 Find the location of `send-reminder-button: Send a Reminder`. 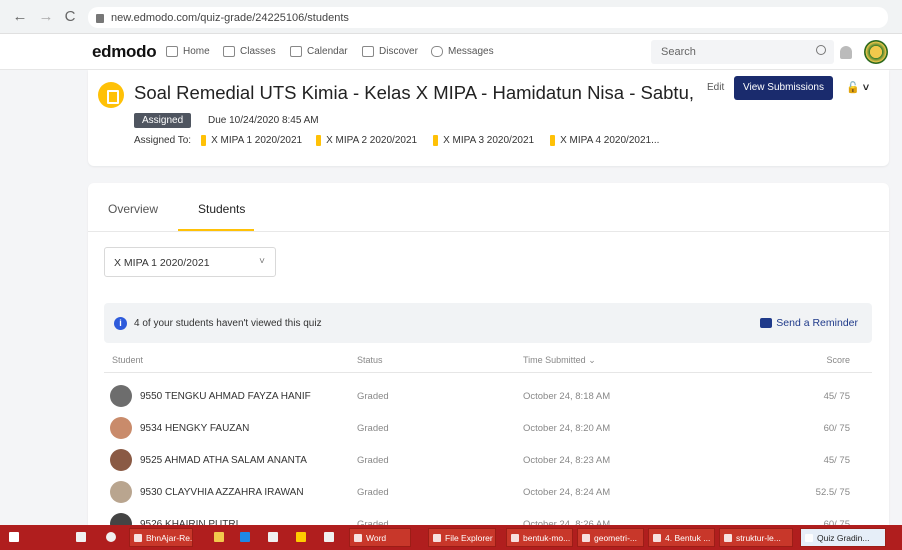

send-reminder-button: Send a Reminder is located at coordinates (809, 323).